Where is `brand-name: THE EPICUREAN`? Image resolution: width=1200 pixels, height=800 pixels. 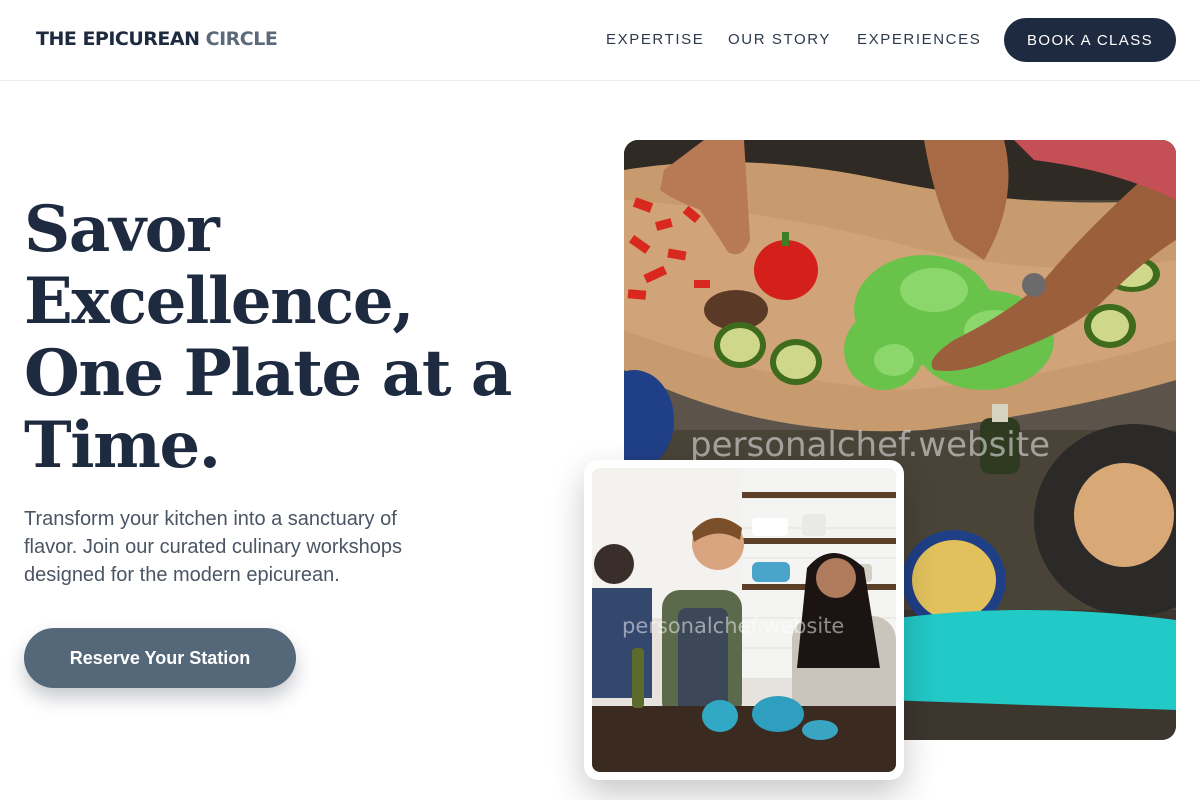
brand-name: THE EPICUREAN is located at coordinates (121, 39).